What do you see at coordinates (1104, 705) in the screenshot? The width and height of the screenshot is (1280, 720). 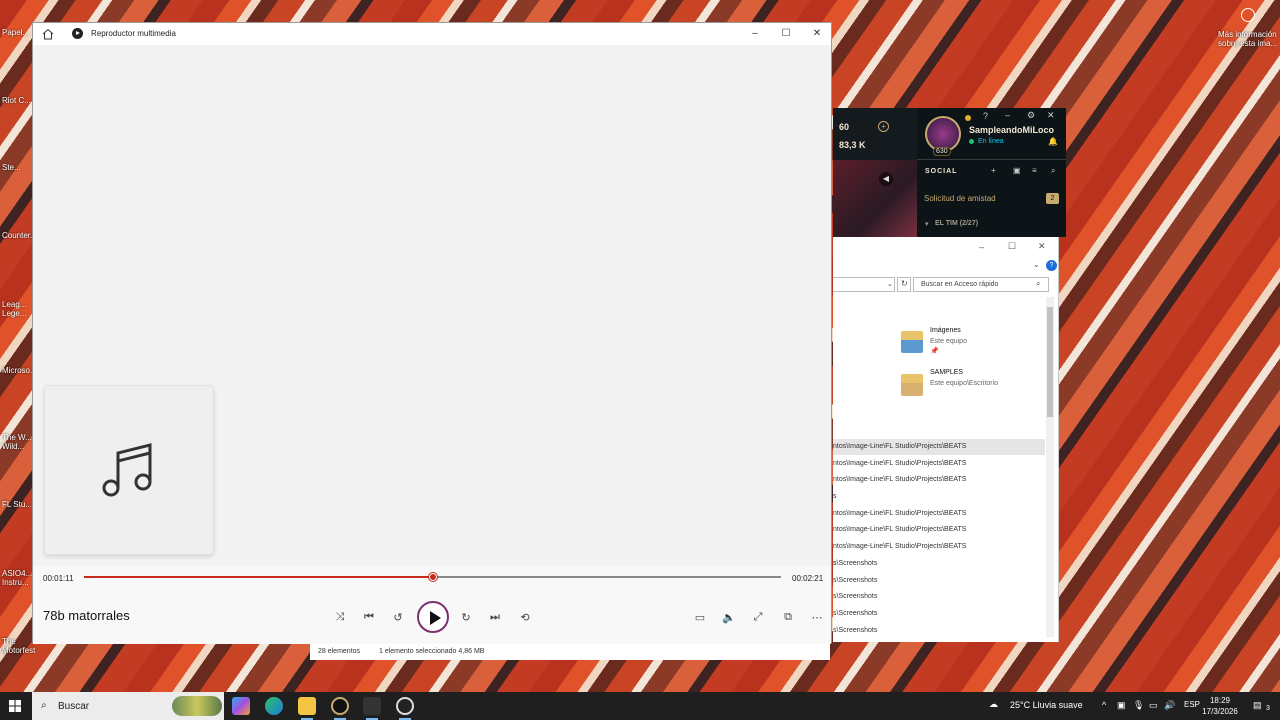 I see `chevron-up-icon: ^` at bounding box center [1104, 705].